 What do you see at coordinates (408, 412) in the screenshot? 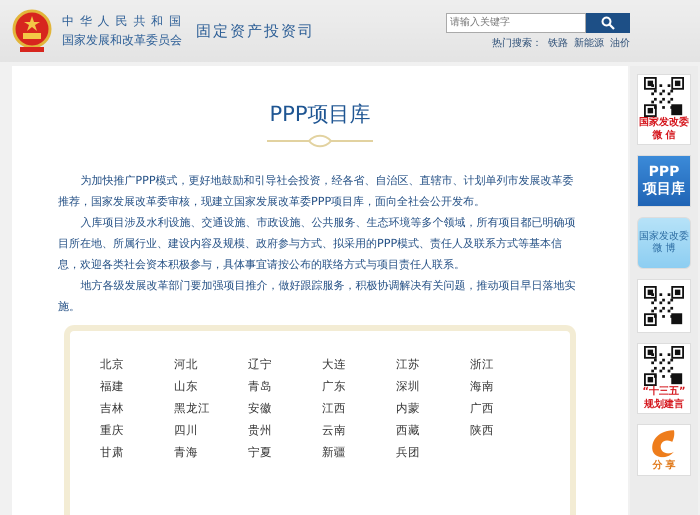
I see `region-link: 内蒙` at bounding box center [408, 412].